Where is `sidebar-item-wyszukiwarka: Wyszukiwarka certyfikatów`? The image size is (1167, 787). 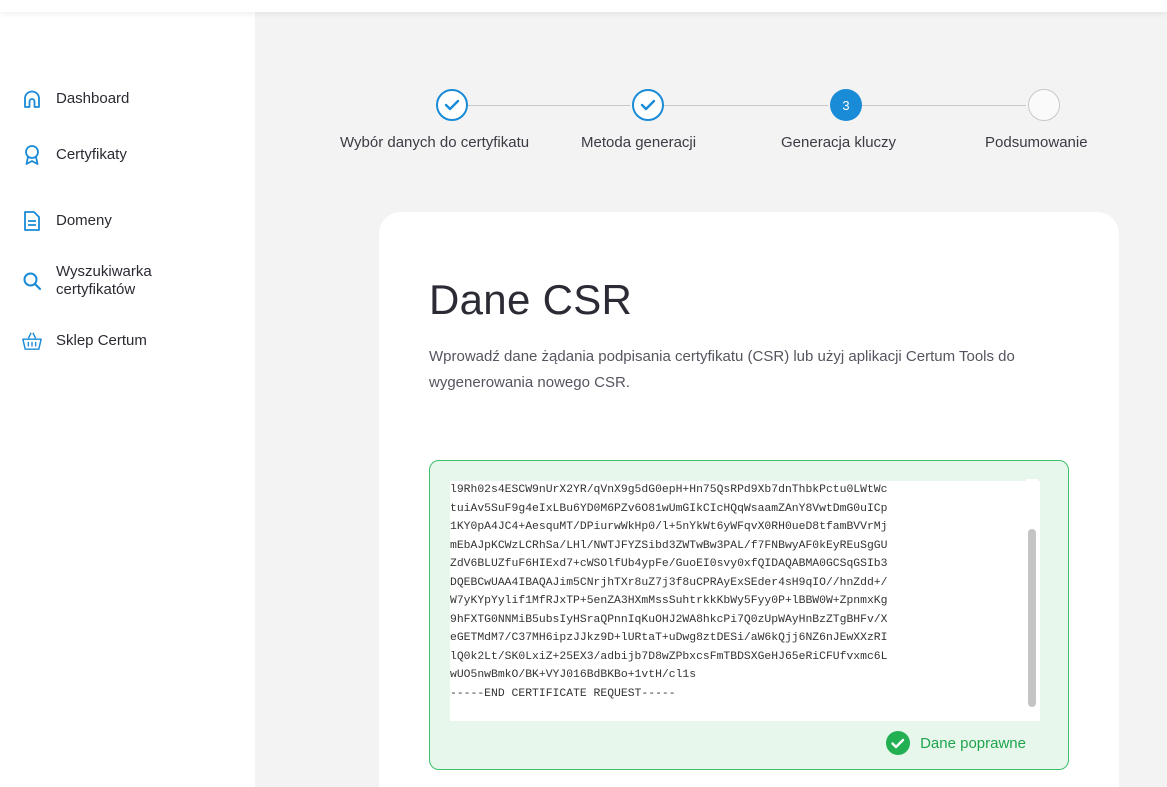
sidebar-item-wyszukiwarka: Wyszukiwarka certyfikatów is located at coordinates (109, 281).